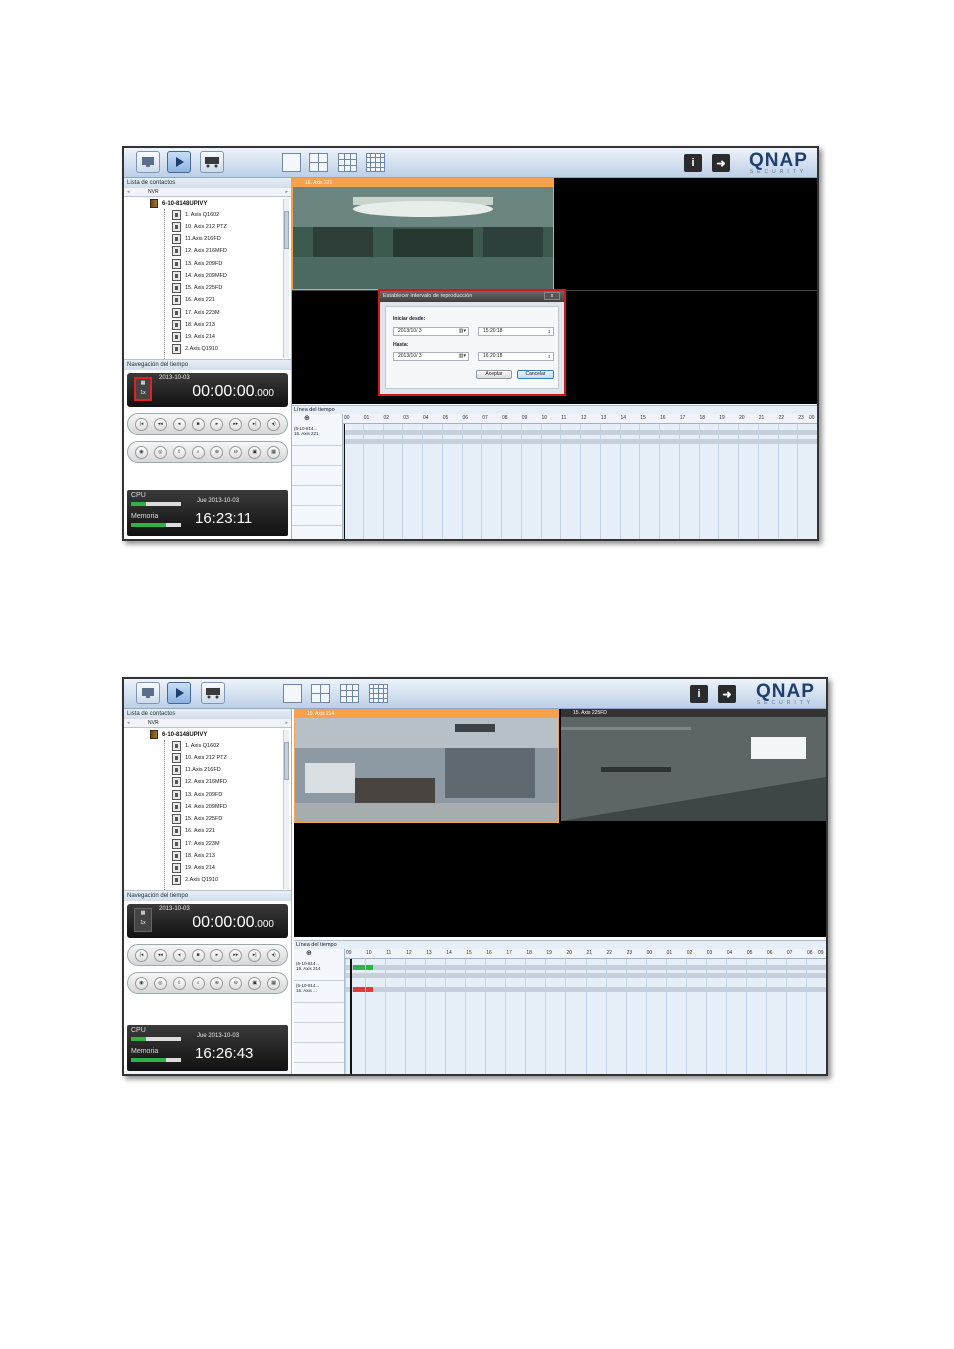 This screenshot has width=954, height=1349. What do you see at coordinates (351, 1016) in the screenshot?
I see `timeline-cursor` at bounding box center [351, 1016].